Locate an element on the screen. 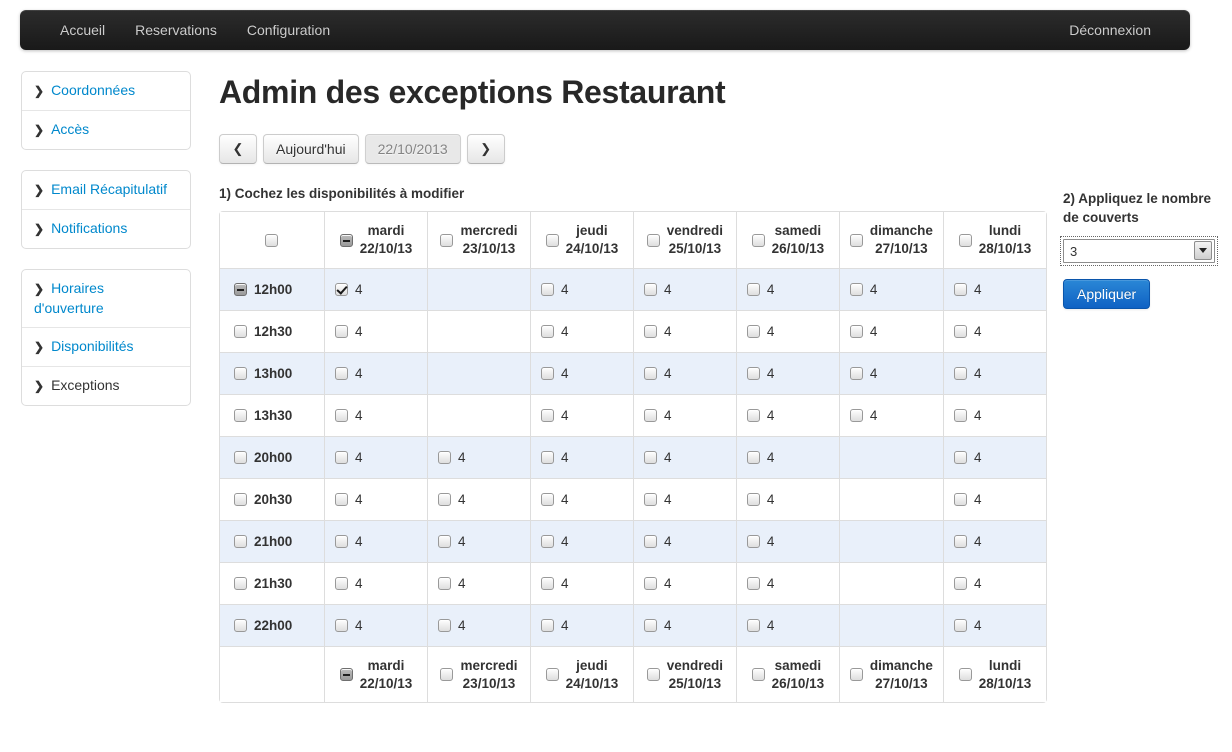  slot-checkbox-samedi-20h00 is located at coordinates (753, 457).